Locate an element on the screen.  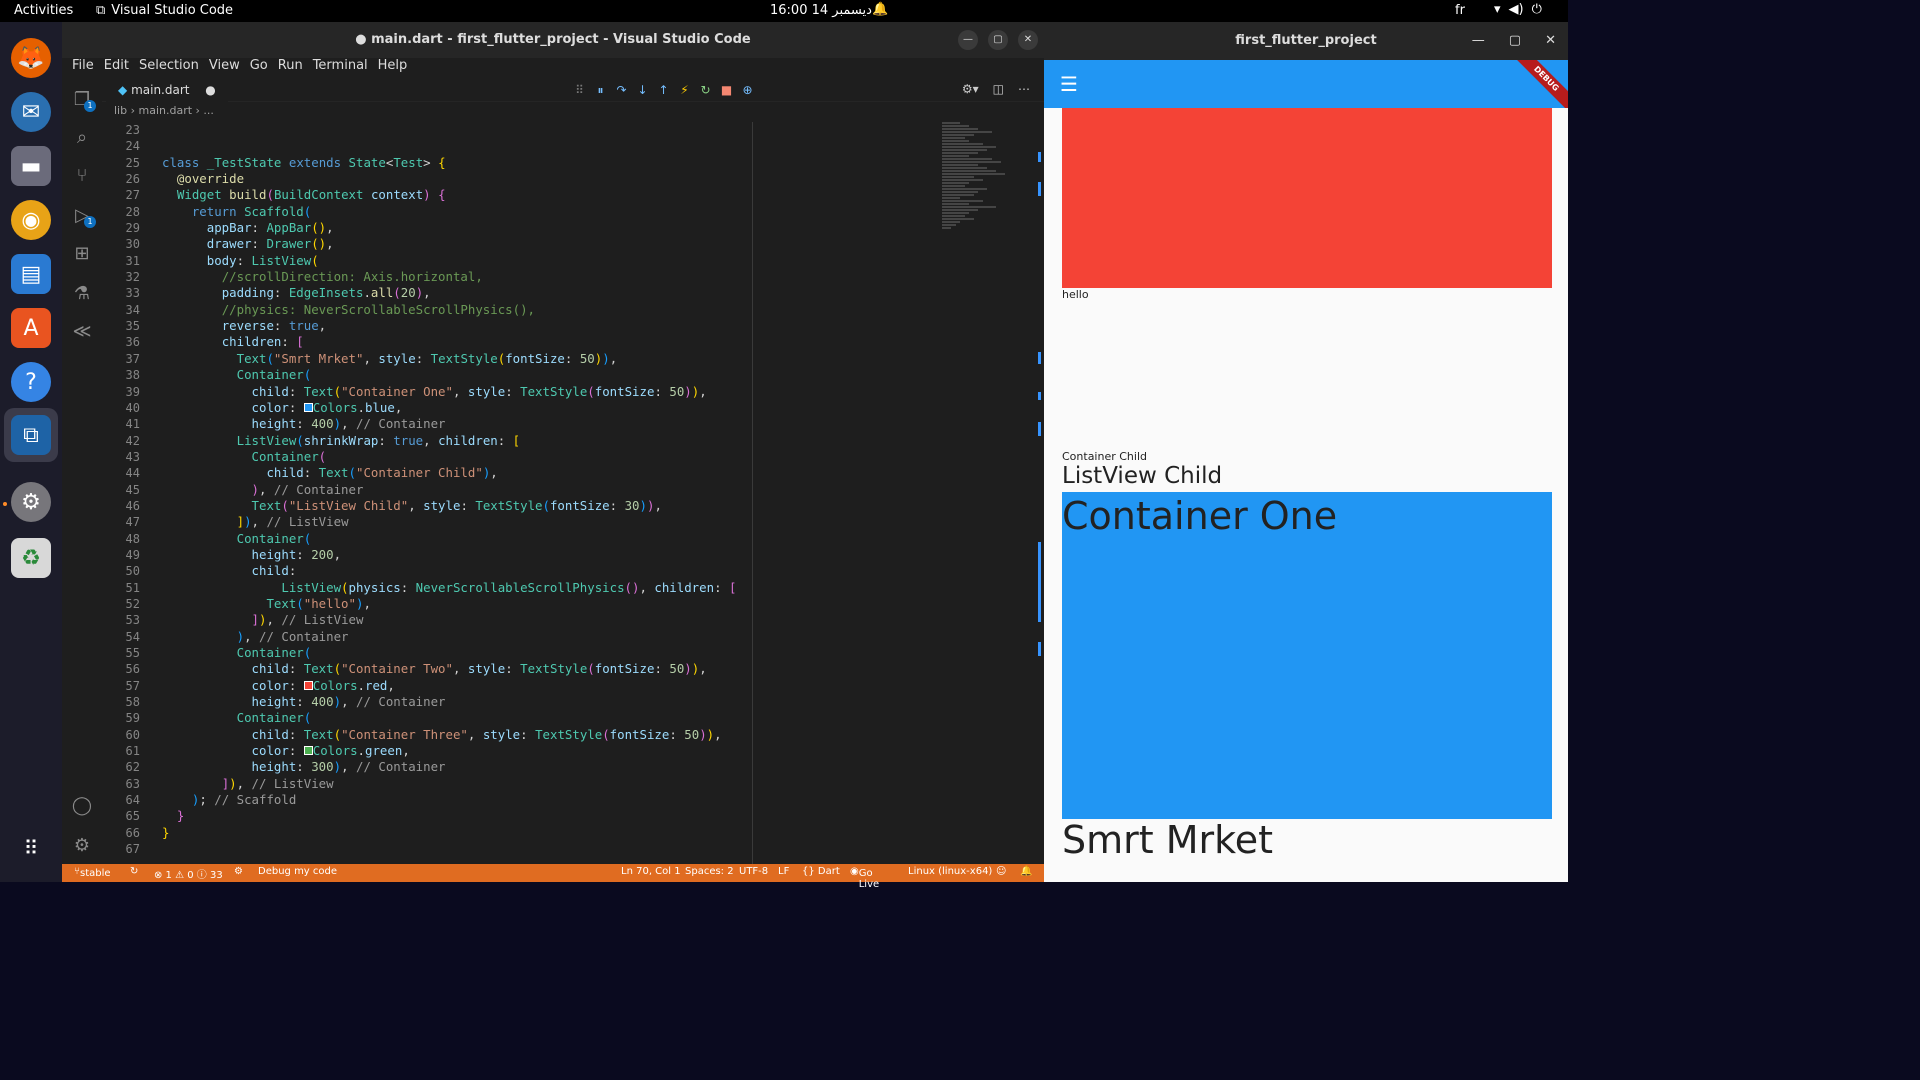
rhythmbox-icon: ◉ is located at coordinates (31, 220).